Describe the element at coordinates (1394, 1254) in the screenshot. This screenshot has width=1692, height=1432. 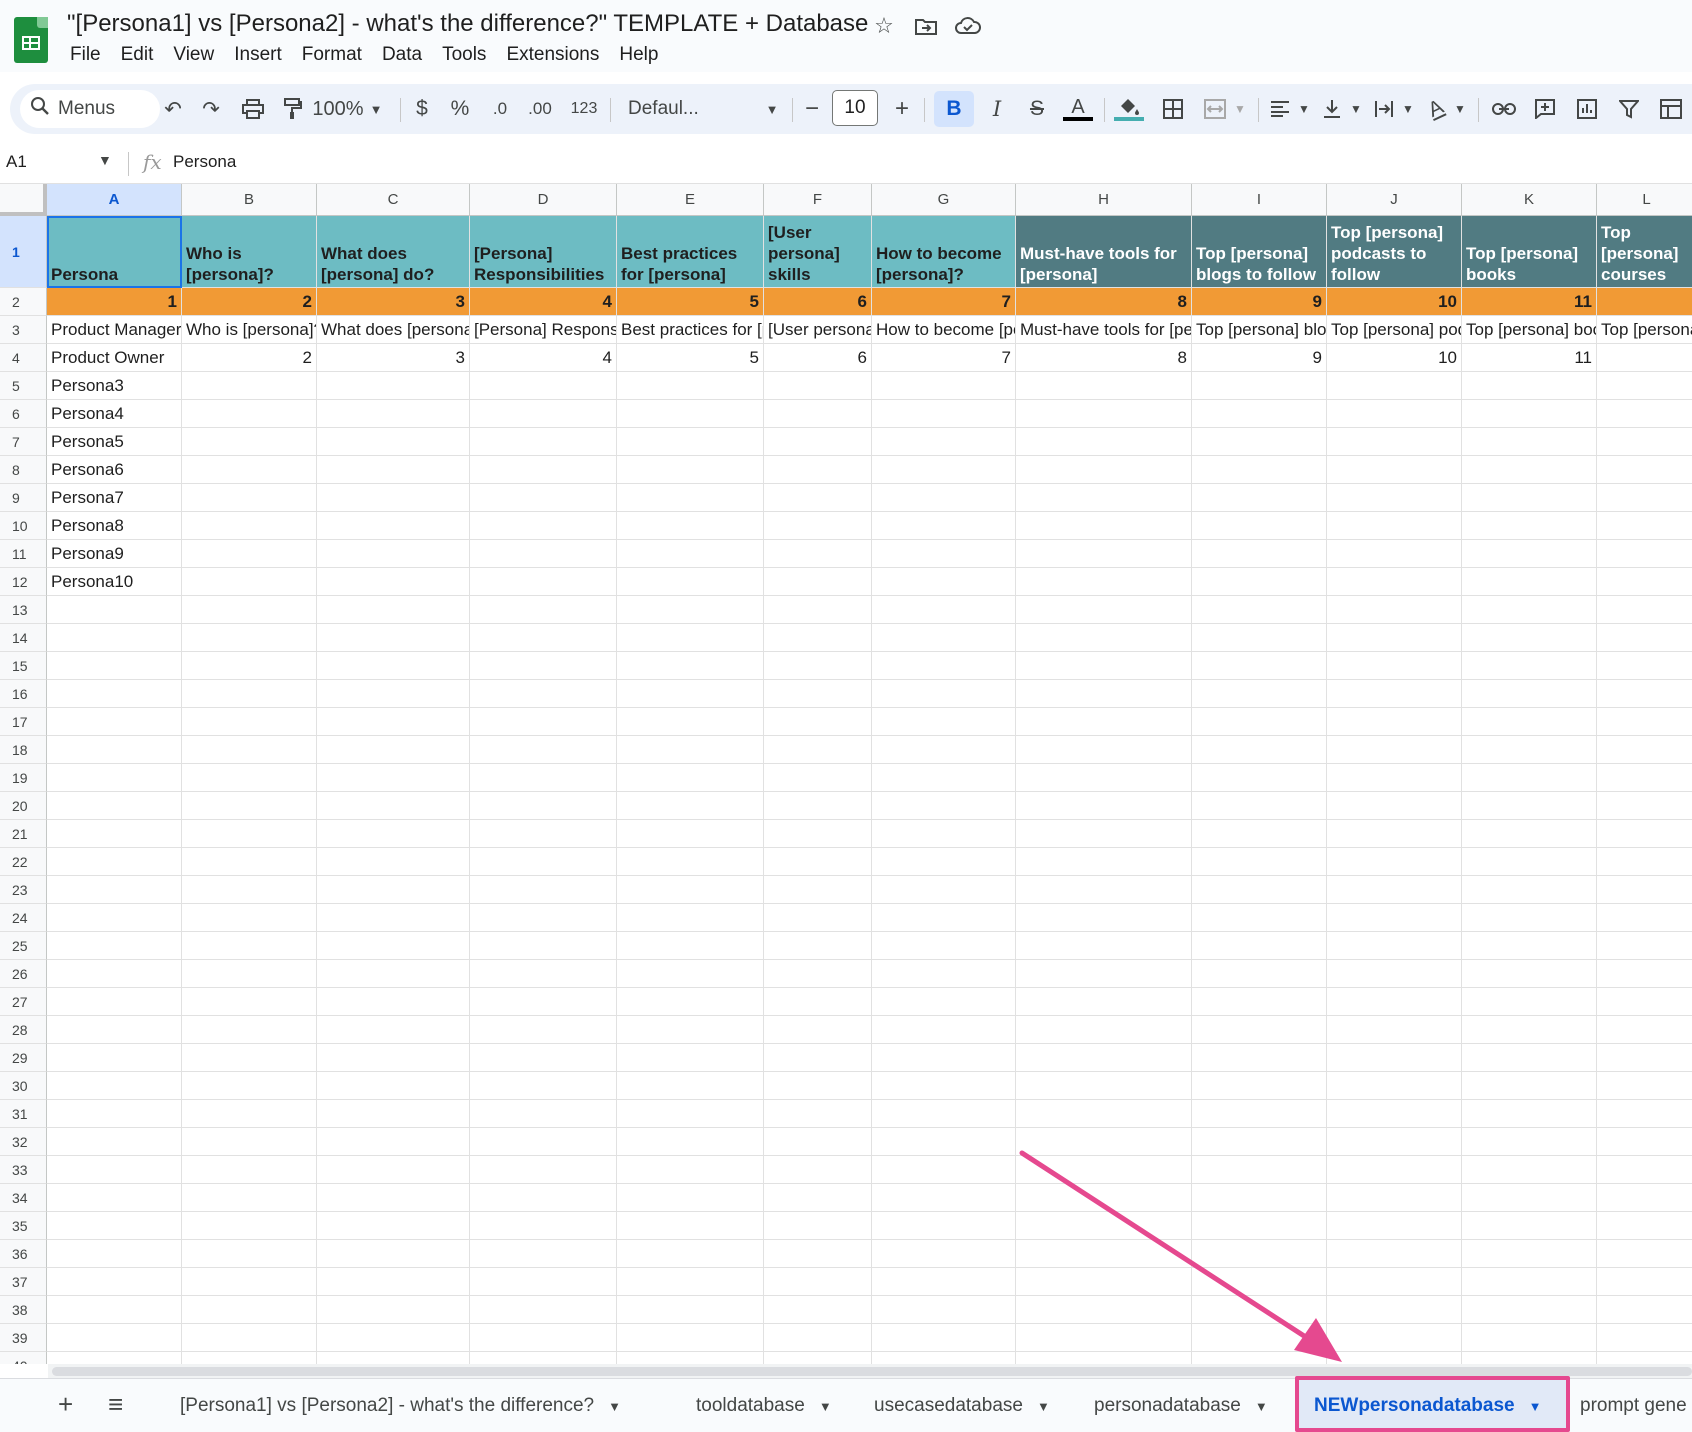
I see `cell-j36` at that location.